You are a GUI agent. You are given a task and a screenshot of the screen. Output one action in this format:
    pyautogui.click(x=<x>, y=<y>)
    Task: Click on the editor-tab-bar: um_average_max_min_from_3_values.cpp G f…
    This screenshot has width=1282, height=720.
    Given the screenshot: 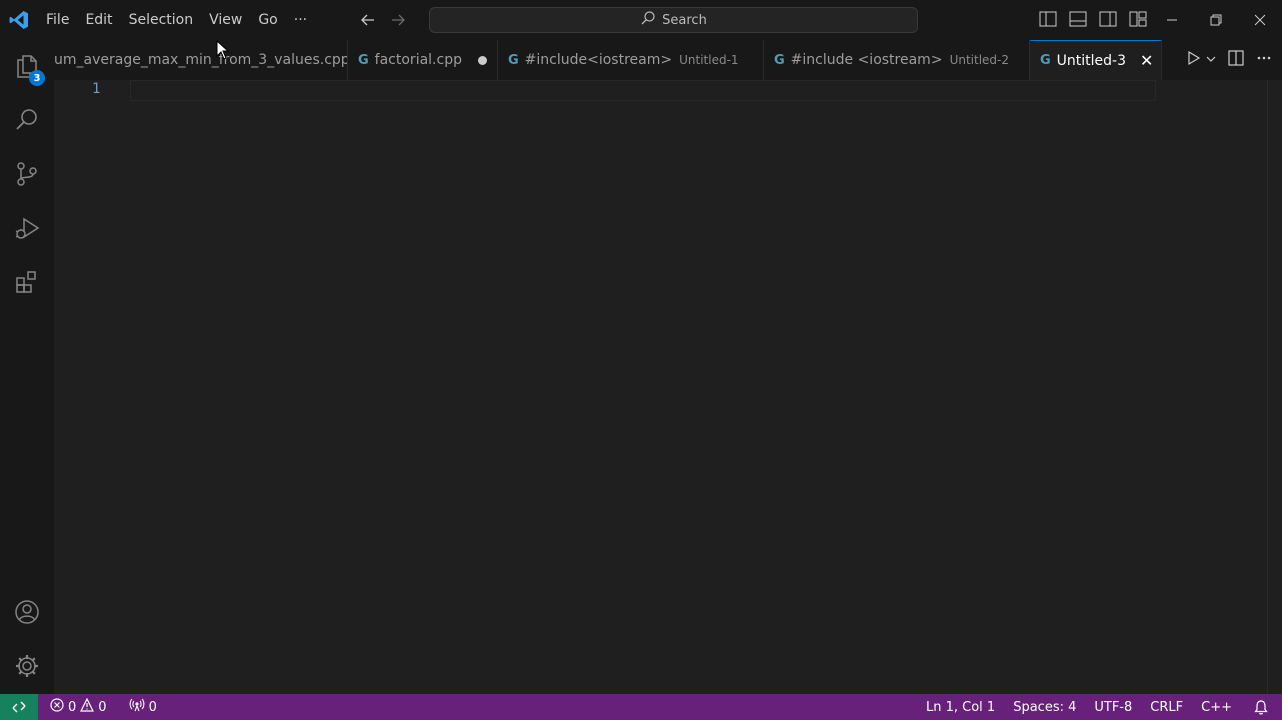 What is the action you would take?
    pyautogui.click(x=668, y=60)
    